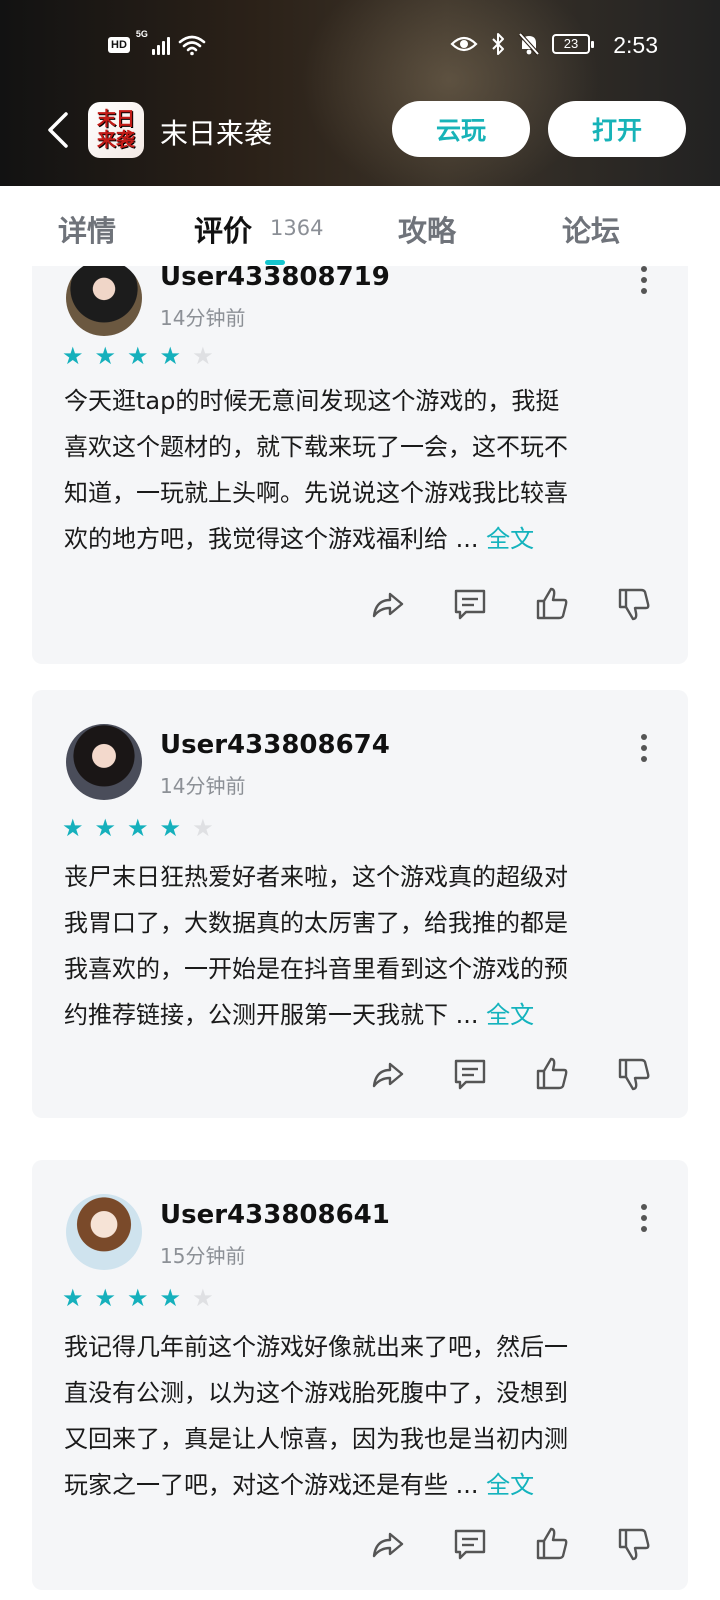 This screenshot has height=1600, width=720. Describe the element at coordinates (316, 969) in the screenshot. I see `review-line: 我喜欢的，一开始是在抖音里看到这个游戏的预` at that location.